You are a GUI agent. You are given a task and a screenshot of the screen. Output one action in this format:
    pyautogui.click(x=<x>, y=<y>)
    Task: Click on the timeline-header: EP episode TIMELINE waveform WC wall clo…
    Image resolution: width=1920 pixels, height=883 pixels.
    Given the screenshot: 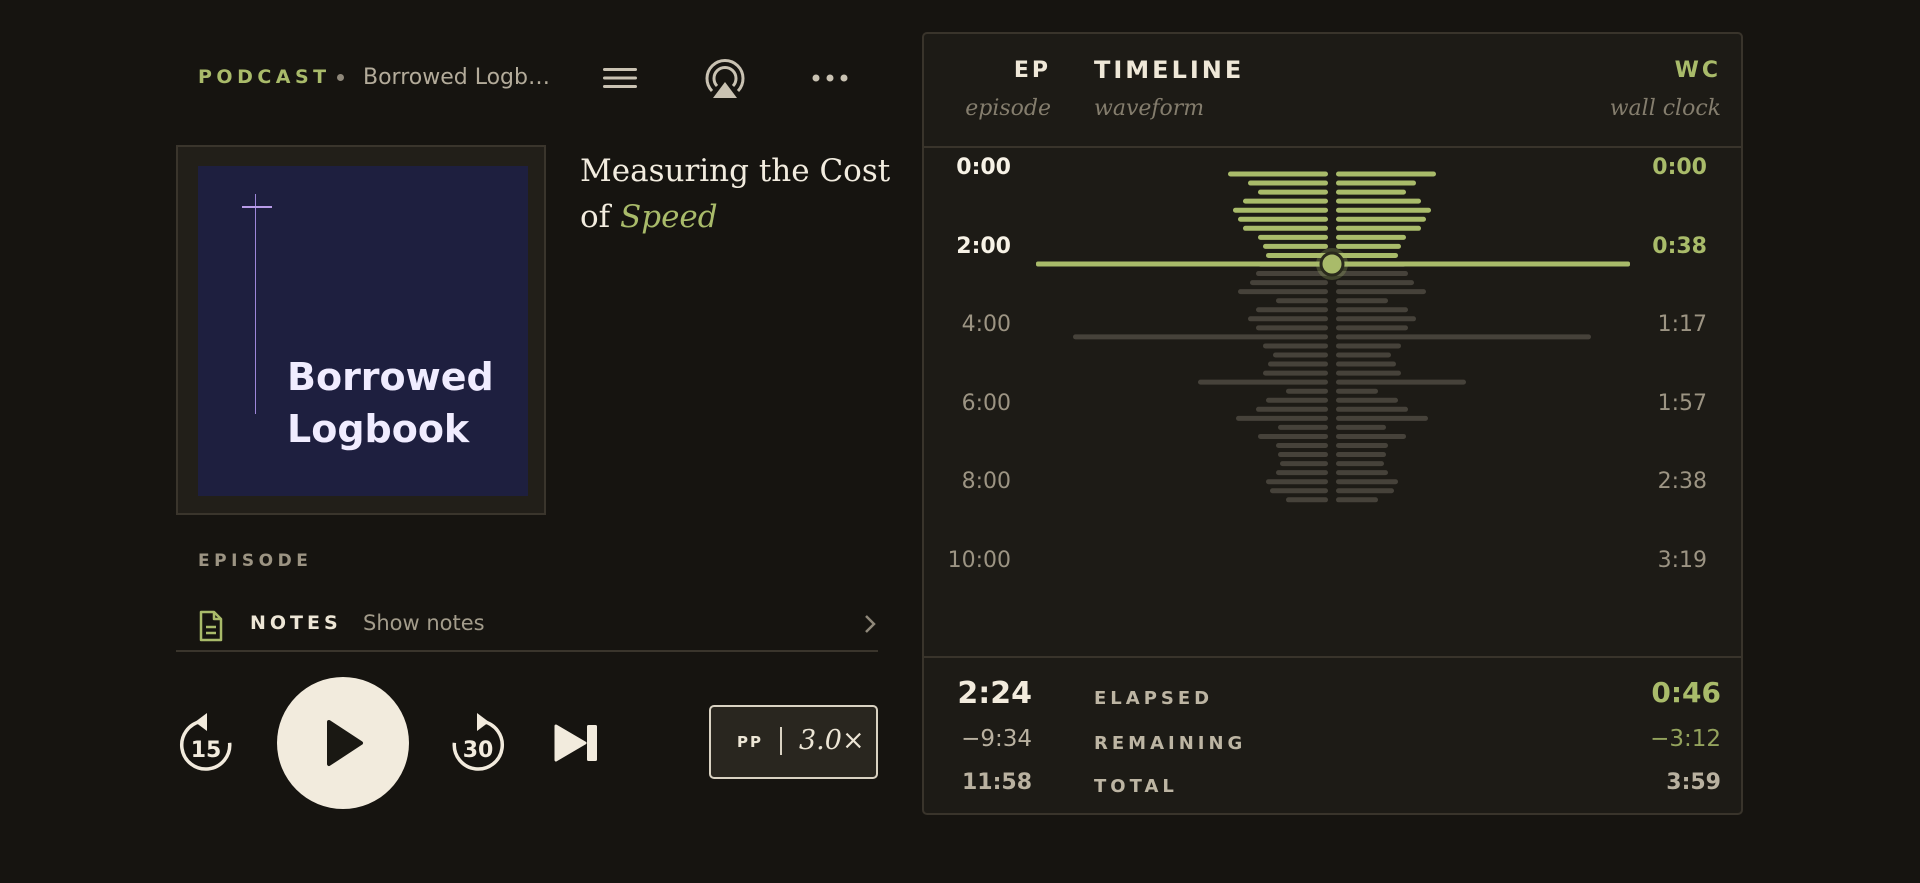 What is the action you would take?
    pyautogui.click(x=1332, y=91)
    